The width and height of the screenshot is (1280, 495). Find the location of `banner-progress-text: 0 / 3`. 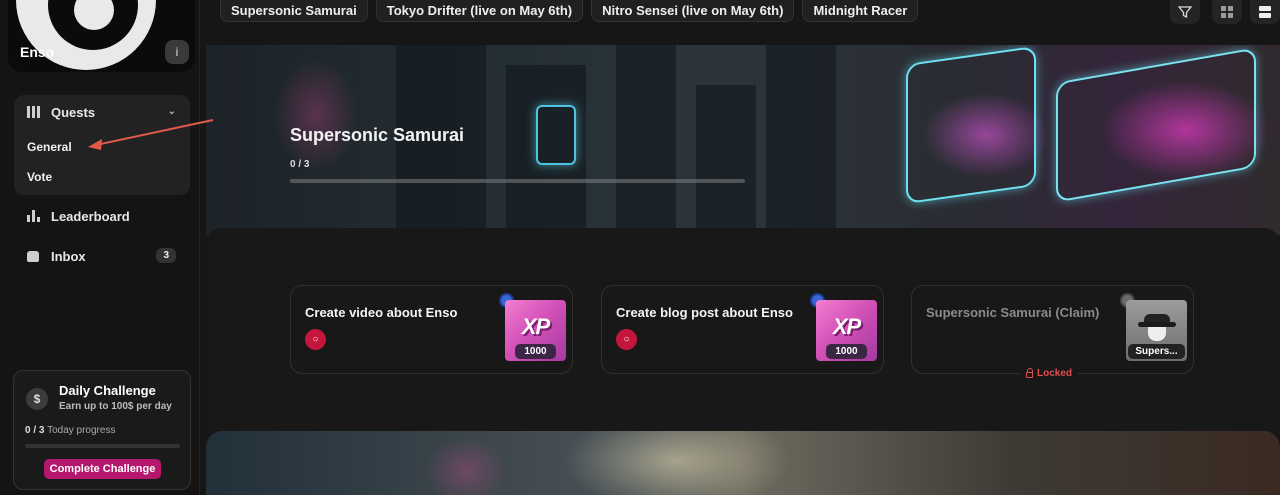

banner-progress-text: 0 / 3 is located at coordinates (300, 164).